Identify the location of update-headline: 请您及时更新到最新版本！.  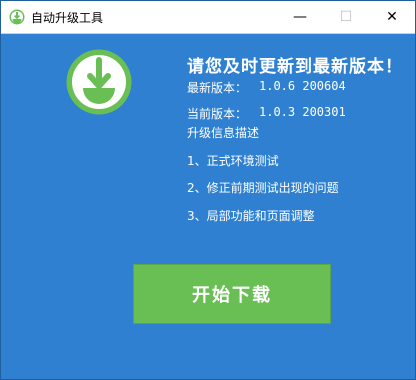
(295, 67).